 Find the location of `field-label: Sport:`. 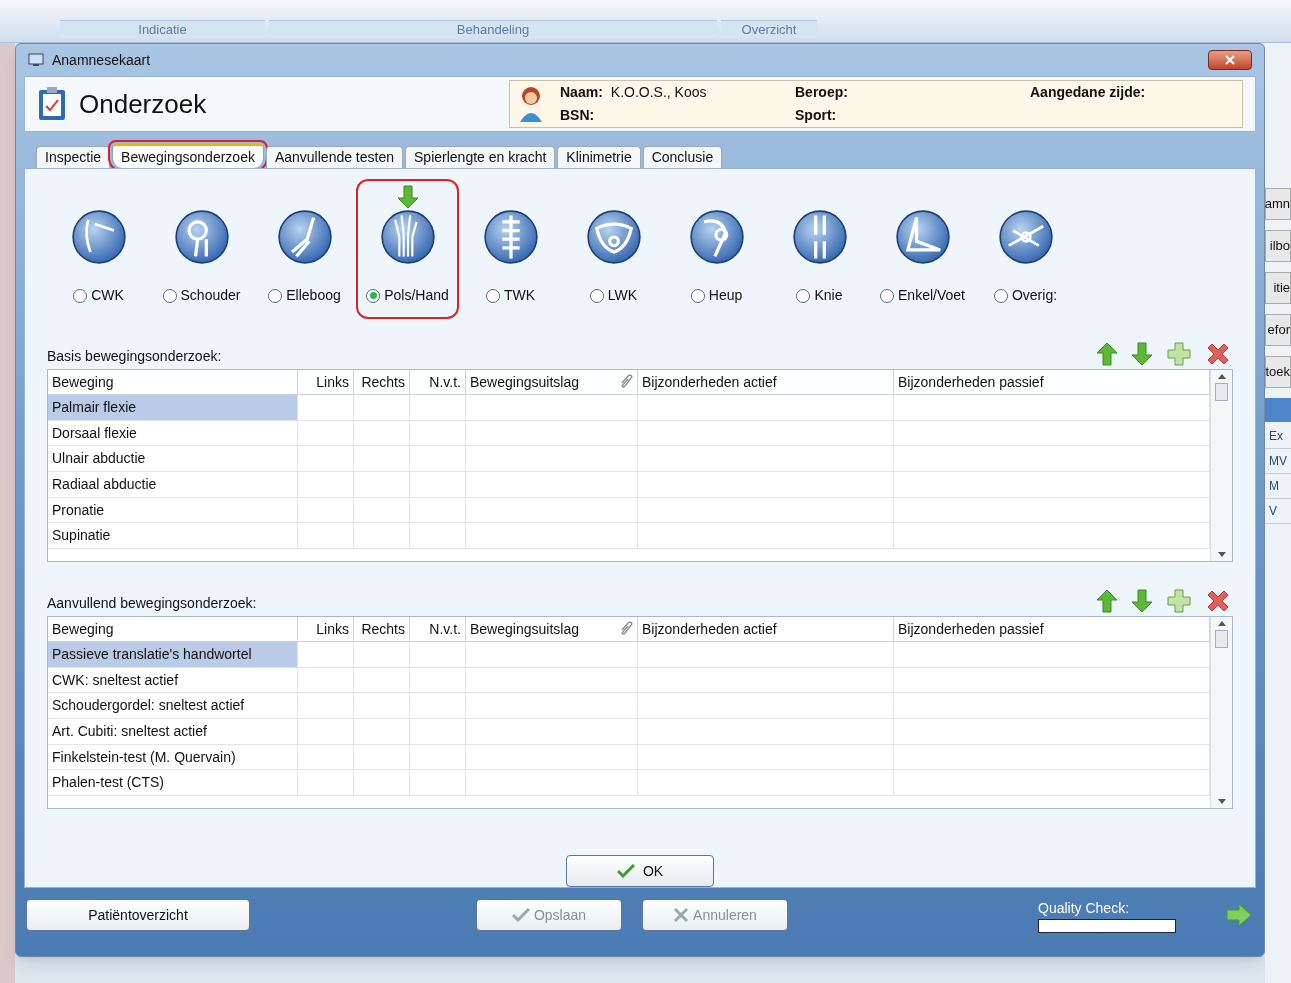

field-label: Sport: is located at coordinates (816, 115).